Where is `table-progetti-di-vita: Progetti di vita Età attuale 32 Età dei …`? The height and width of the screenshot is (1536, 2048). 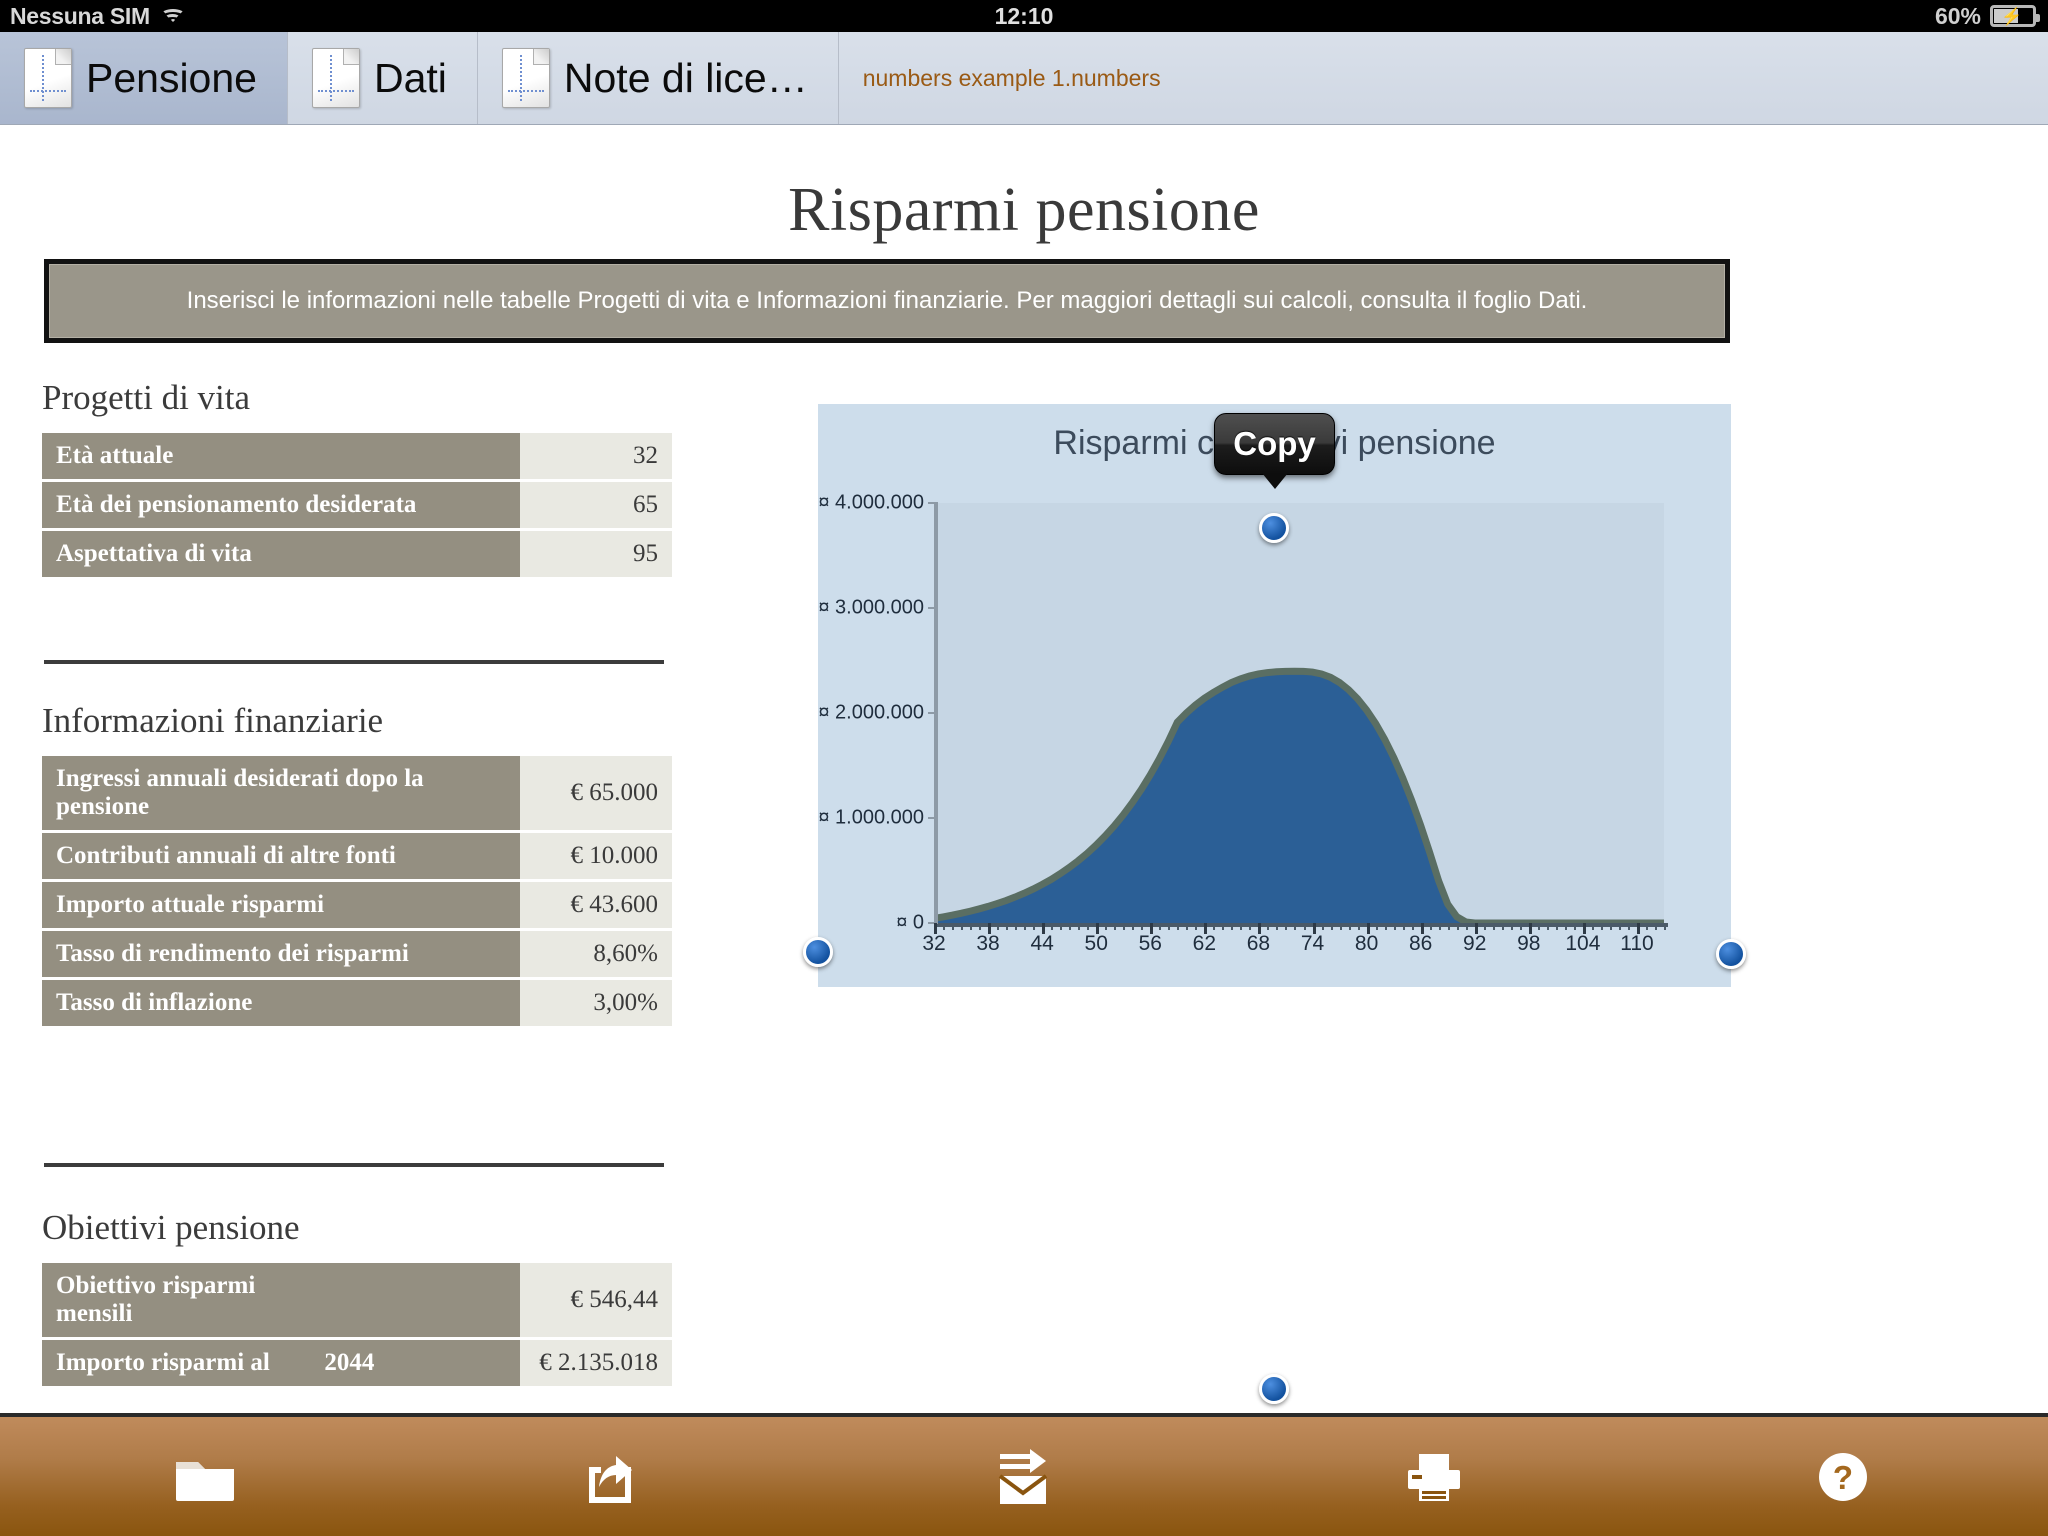
table-progetti-di-vita: Progetti di vita Età attuale 32 Età dei … is located at coordinates (357, 479).